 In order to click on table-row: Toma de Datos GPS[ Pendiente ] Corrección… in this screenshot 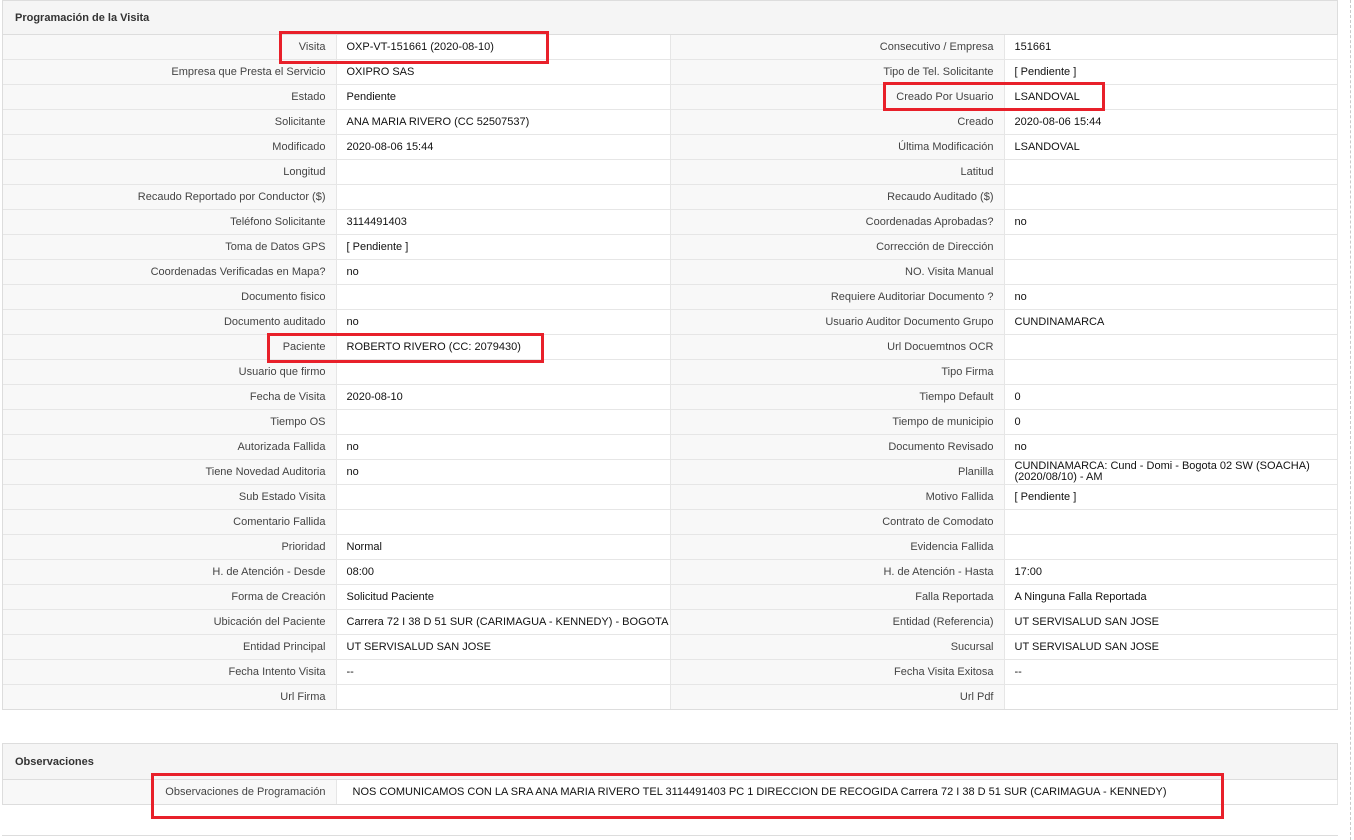, I will do `click(670, 247)`.